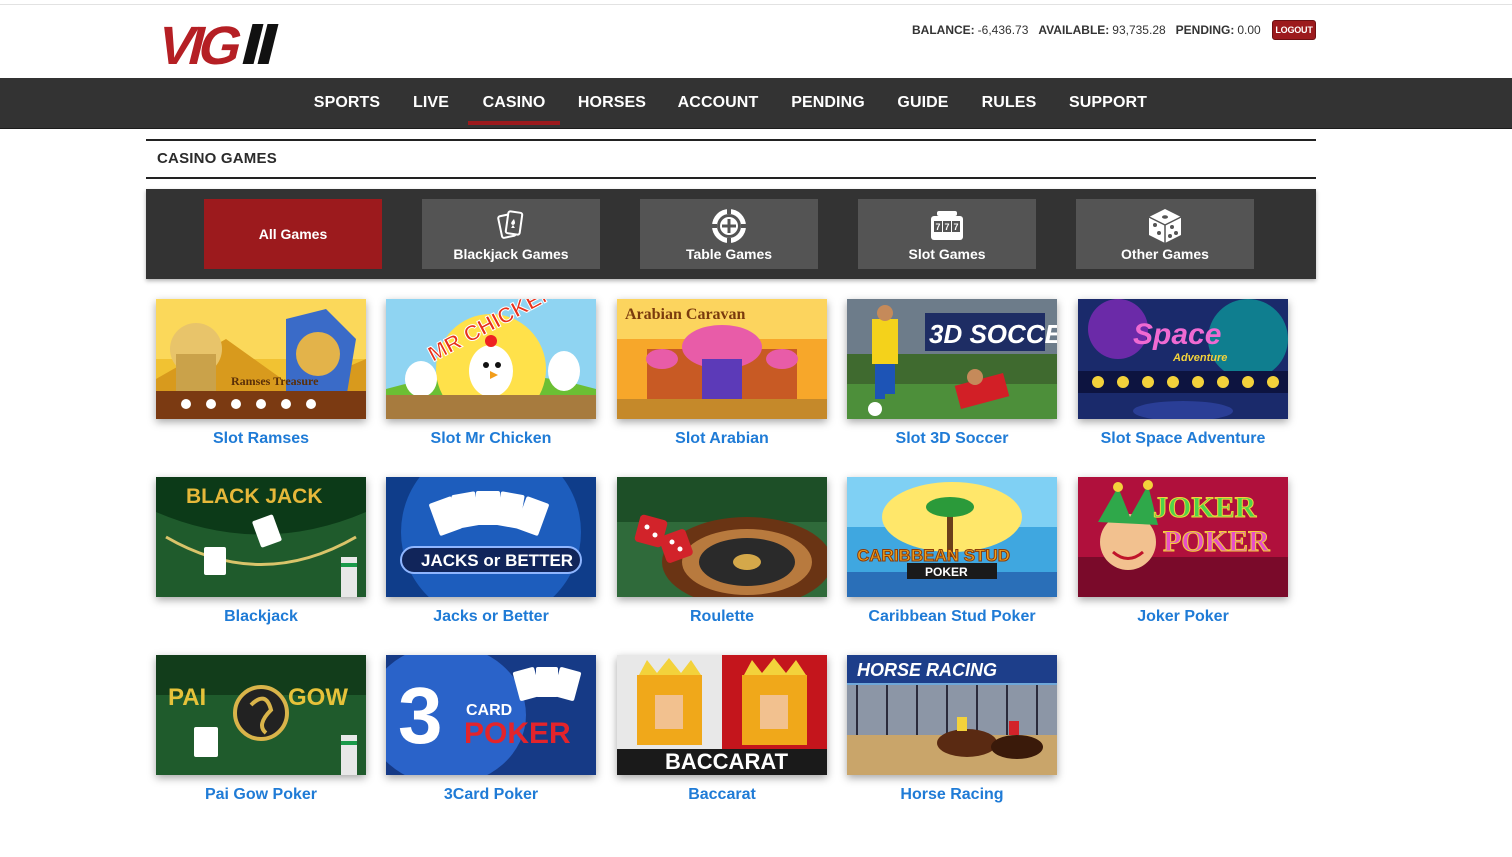 This screenshot has width=1512, height=857. What do you see at coordinates (729, 254) in the screenshot?
I see `filter-label: Table Games` at bounding box center [729, 254].